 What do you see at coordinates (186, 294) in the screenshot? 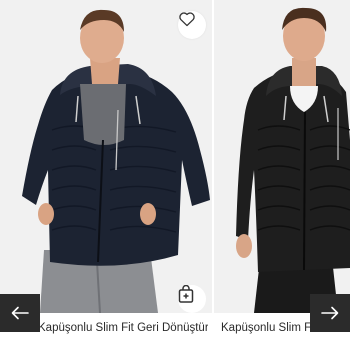
I see `shopping-bag-plus-icon` at bounding box center [186, 294].